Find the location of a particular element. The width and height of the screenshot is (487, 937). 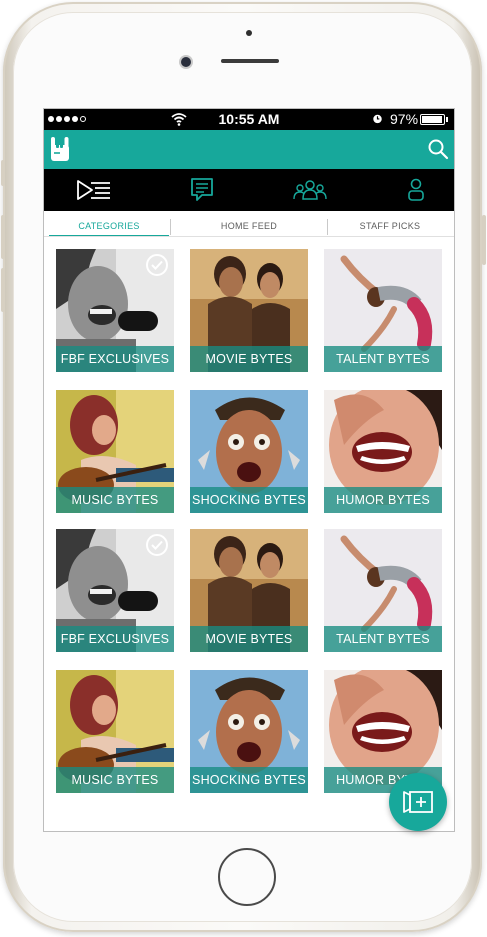

tab-categories: CATEGORIES is located at coordinates (109, 227).